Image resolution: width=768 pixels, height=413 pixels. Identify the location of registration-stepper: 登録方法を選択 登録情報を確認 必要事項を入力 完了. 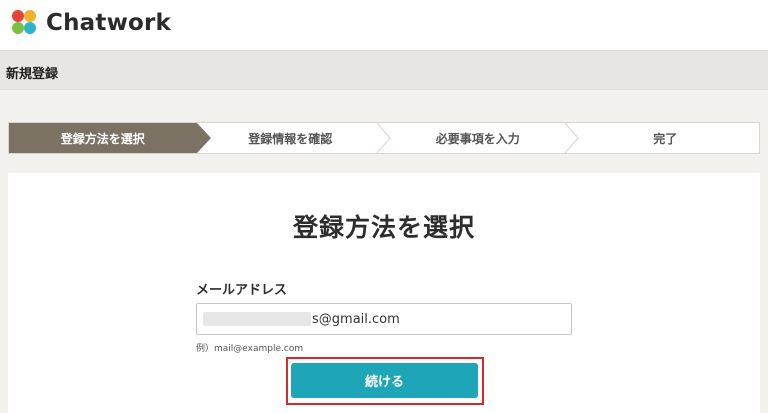
(384, 138).